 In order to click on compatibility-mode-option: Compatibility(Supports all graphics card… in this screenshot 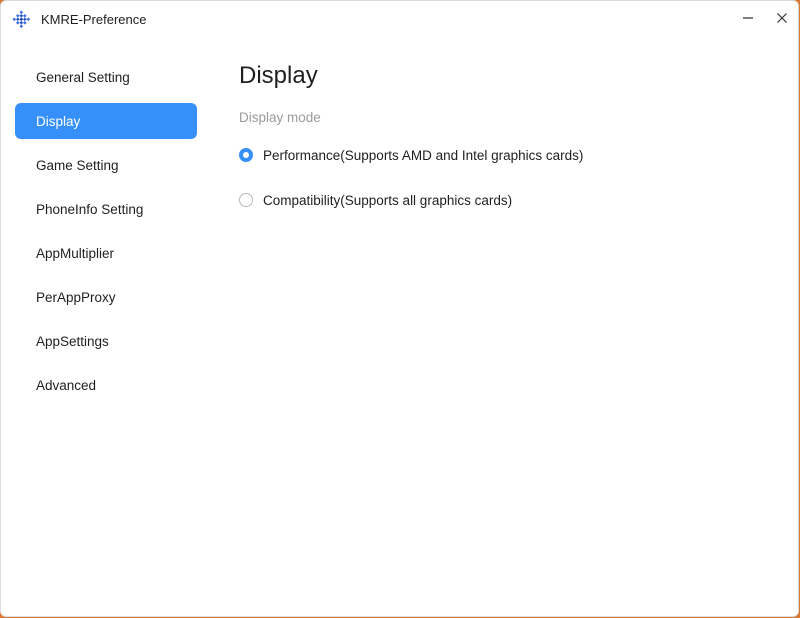, I will do `click(508, 200)`.